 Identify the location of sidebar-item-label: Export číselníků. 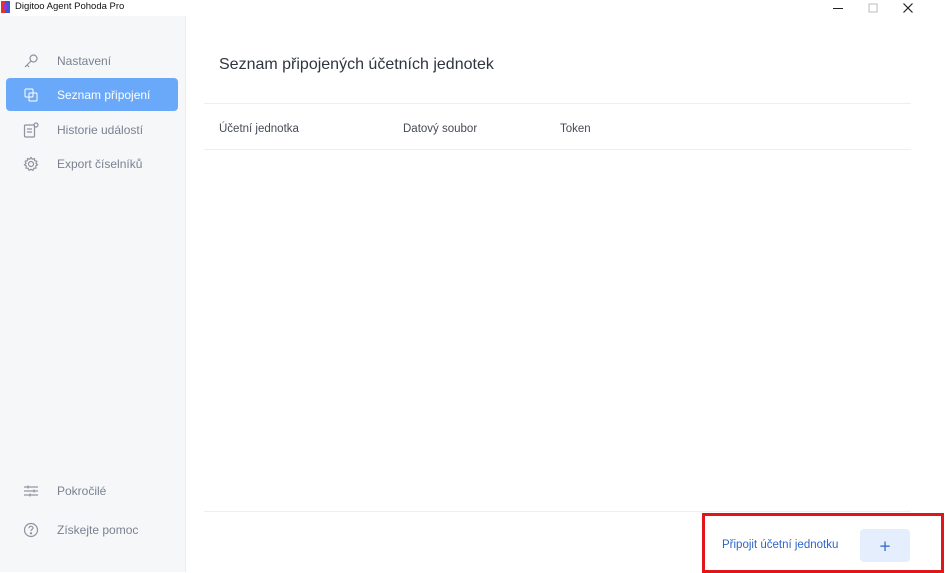
(100, 163).